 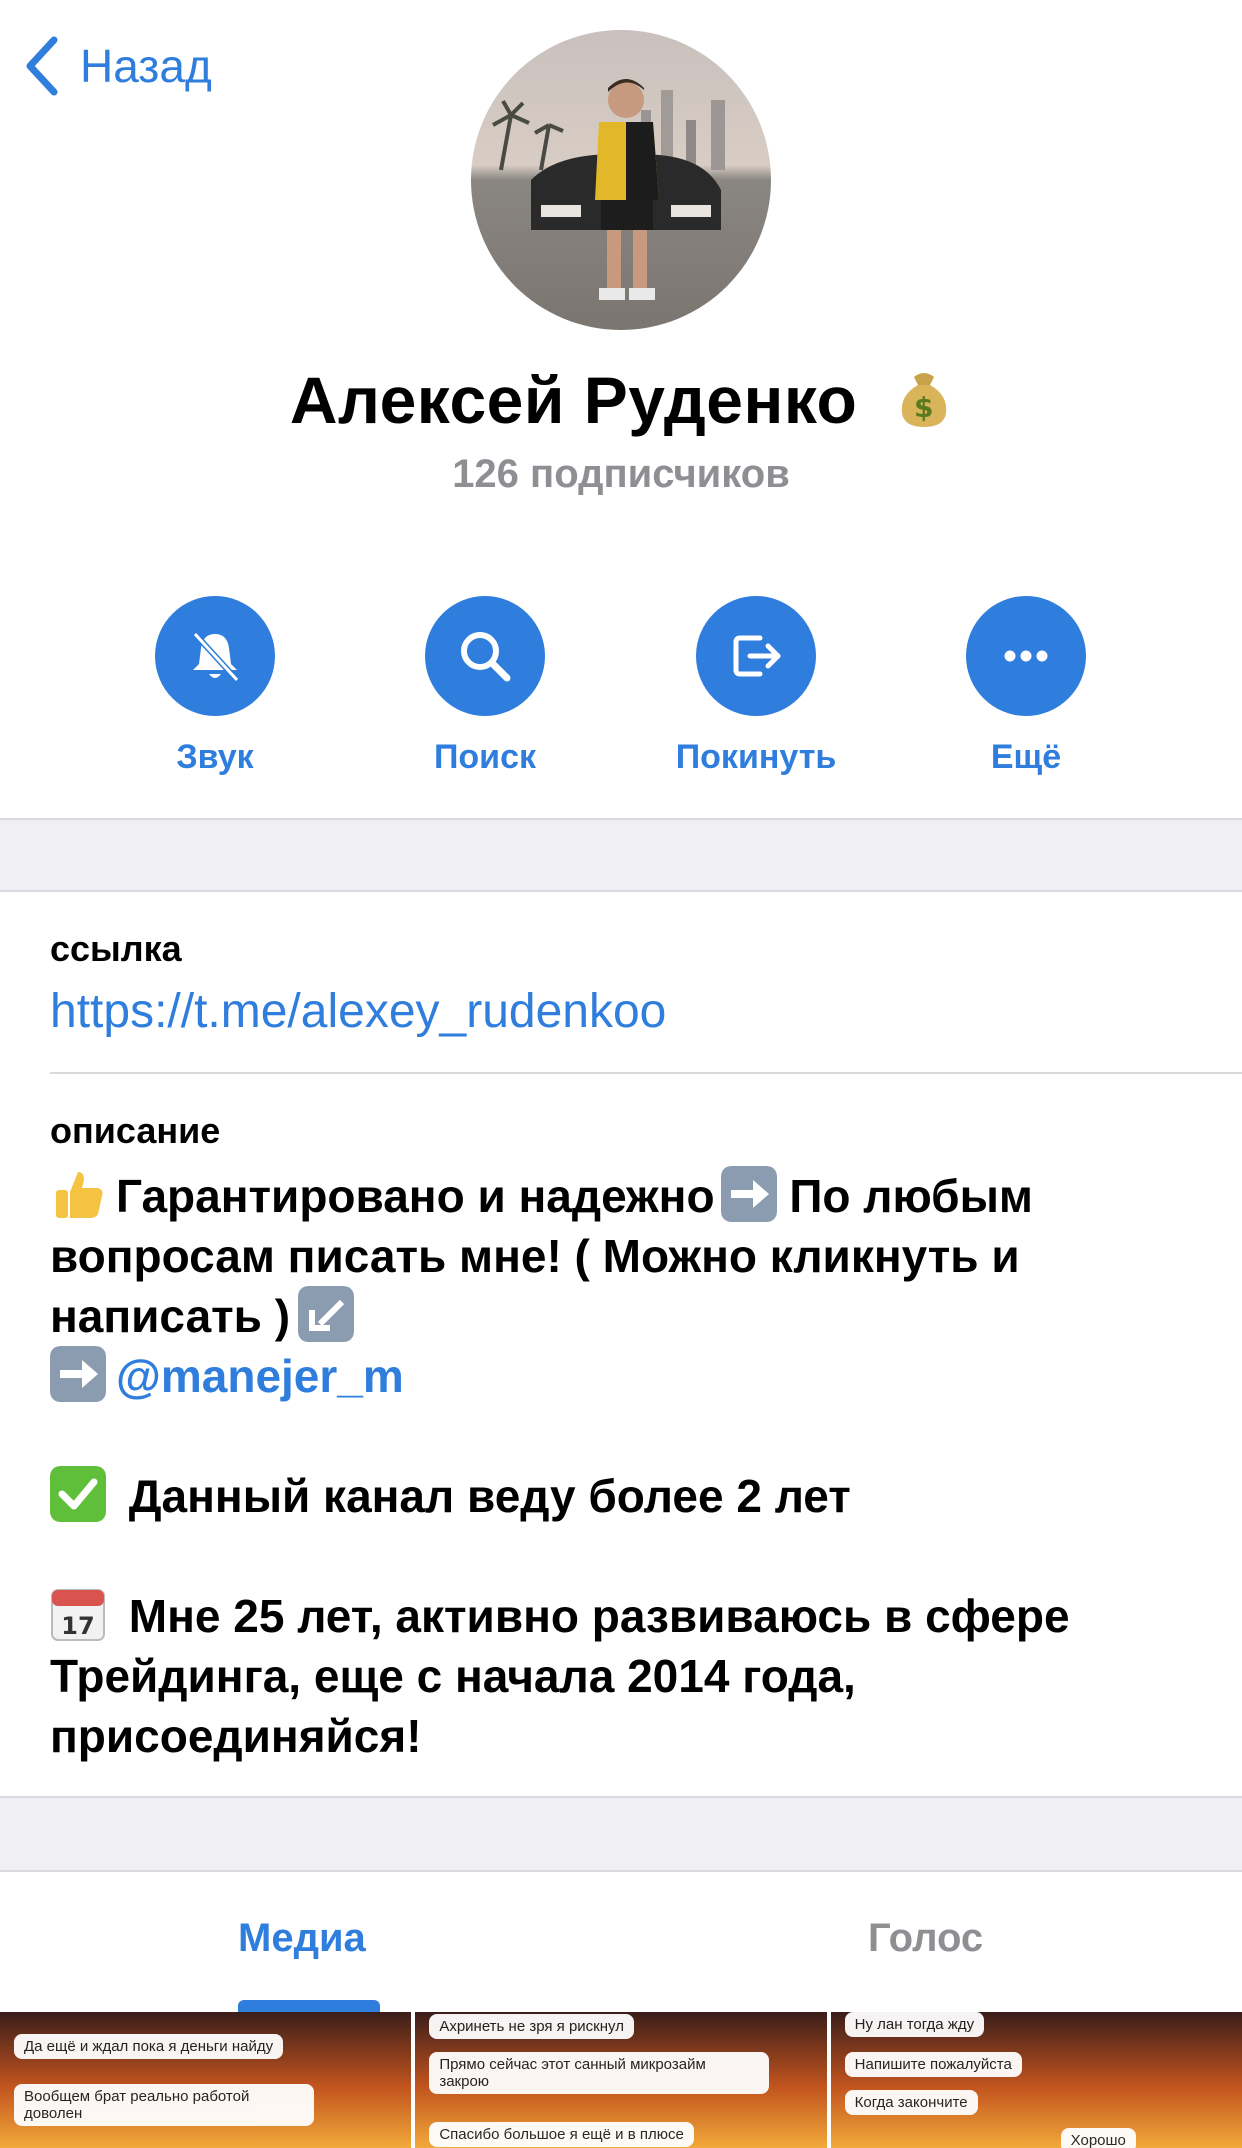 What do you see at coordinates (358, 1011) in the screenshot?
I see `channel-link: https://t.me/alexey_rudenkoo` at bounding box center [358, 1011].